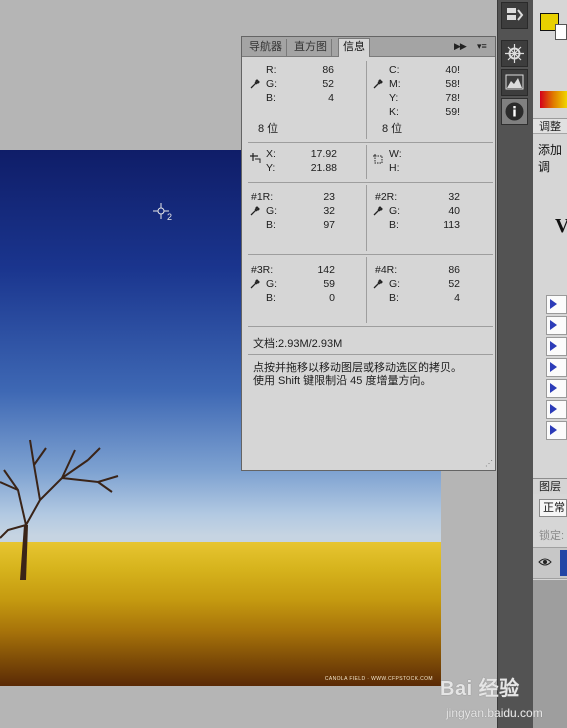  I want to click on cmyk-m-value: 58!, so click(452, 84).